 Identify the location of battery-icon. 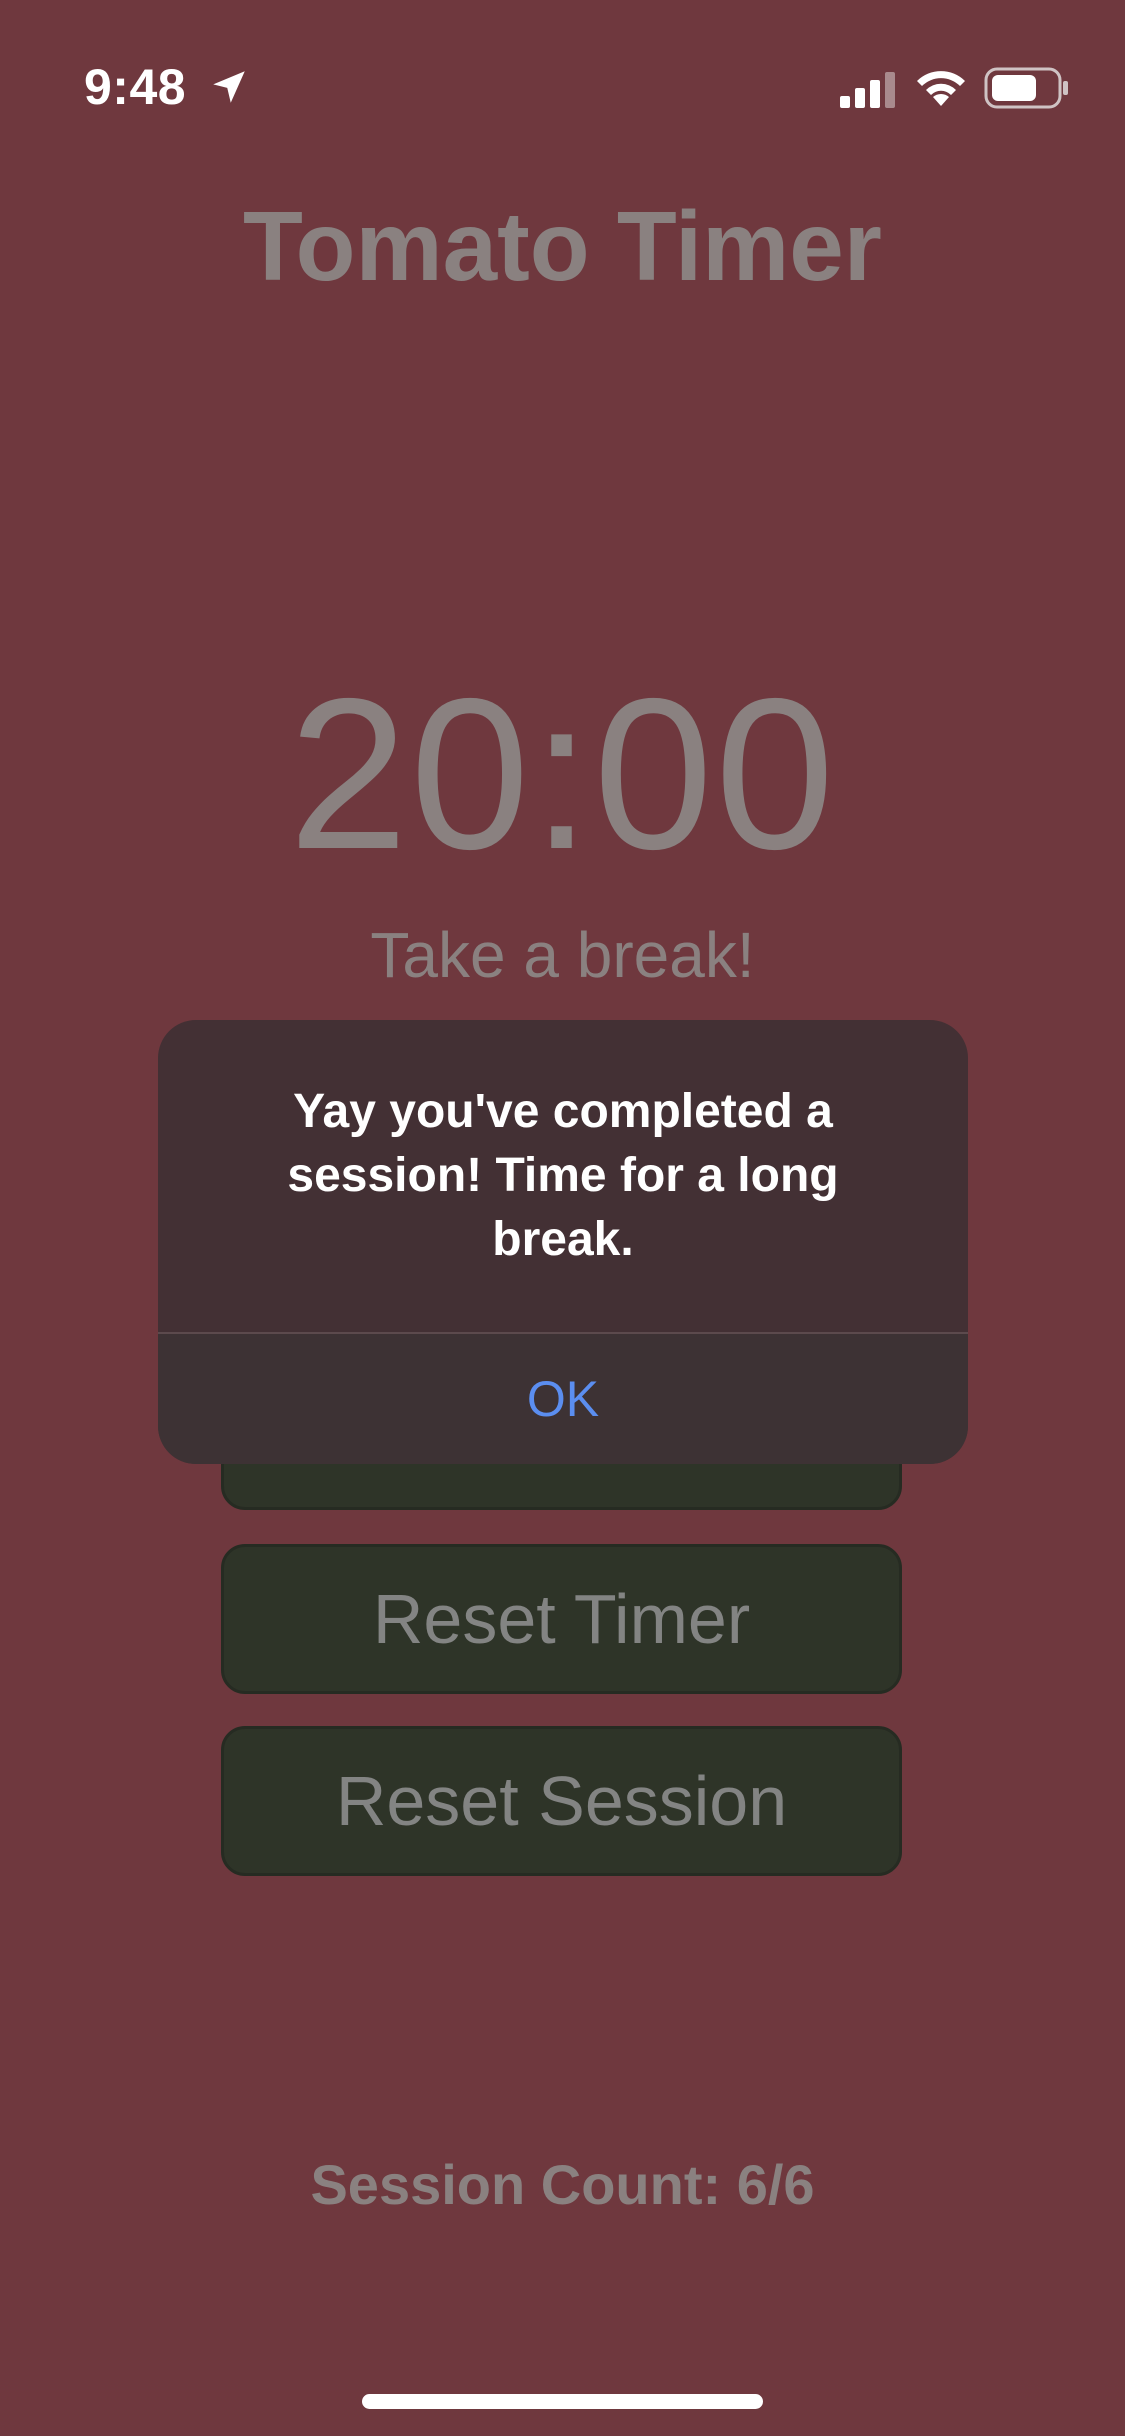
(1026, 88).